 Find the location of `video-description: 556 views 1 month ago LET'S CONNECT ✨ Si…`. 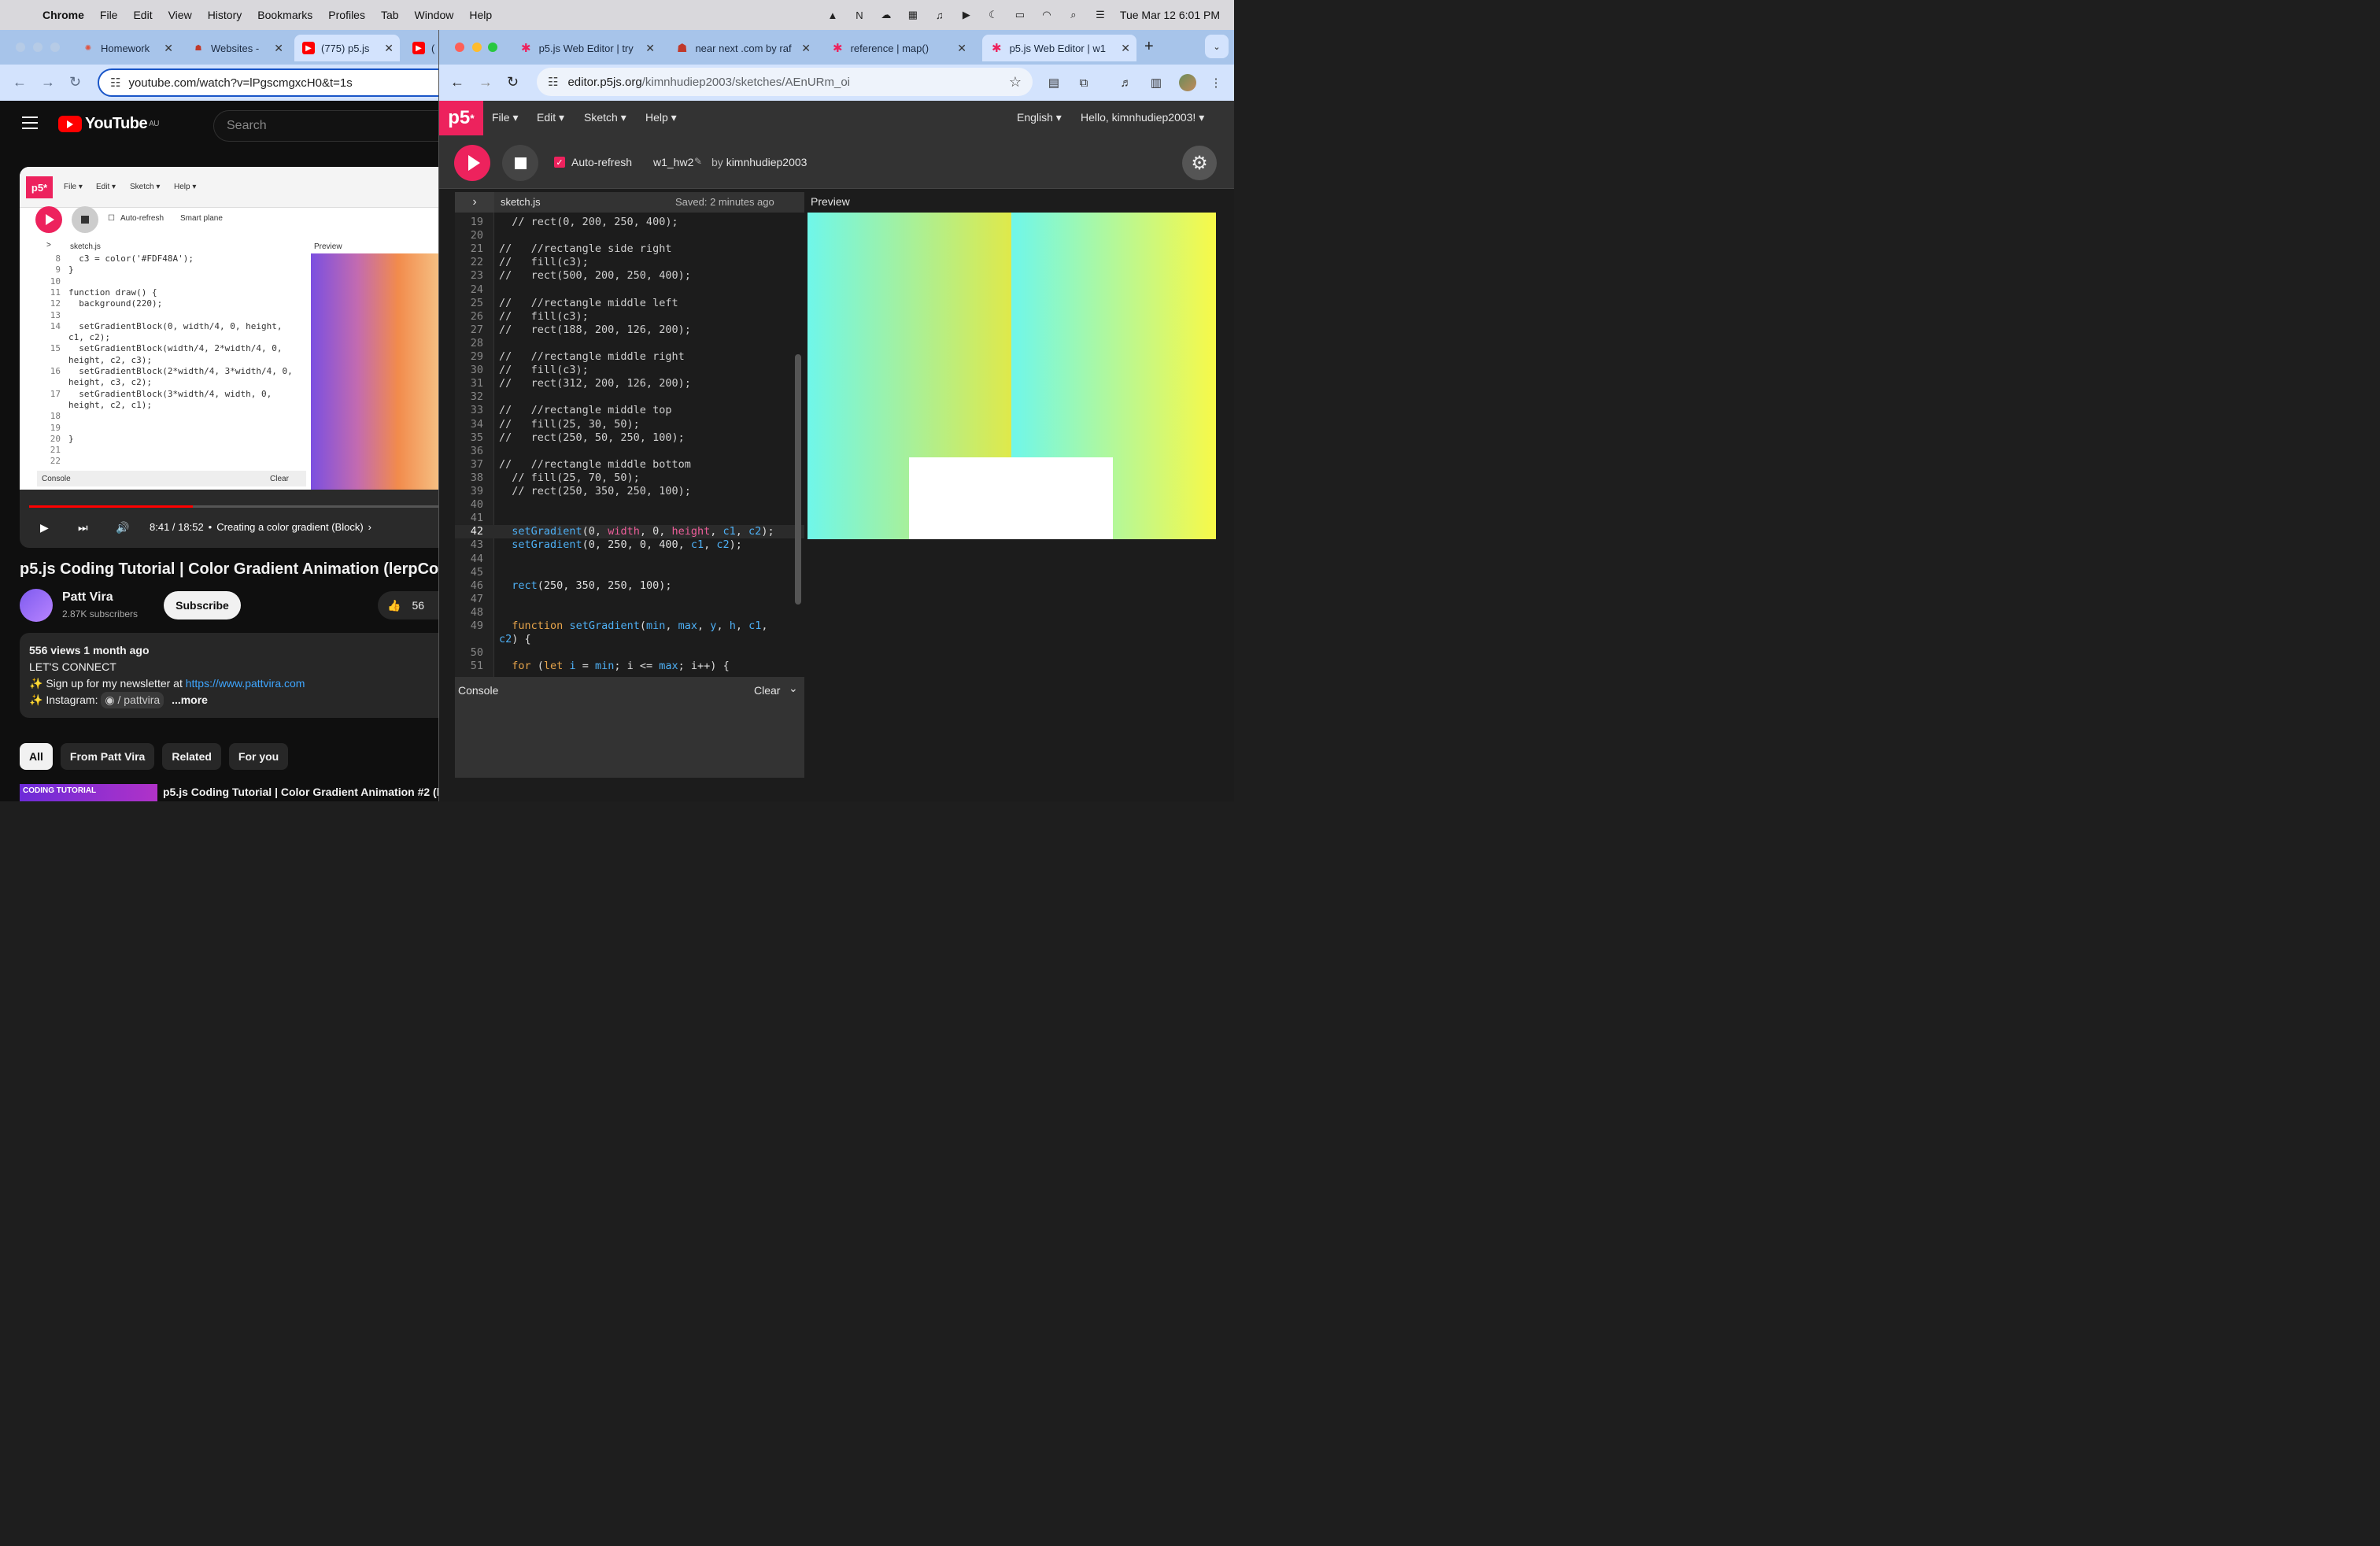

video-description: 556 views 1 month ago LET'S CONNECT ✨ Si… is located at coordinates (229, 675).